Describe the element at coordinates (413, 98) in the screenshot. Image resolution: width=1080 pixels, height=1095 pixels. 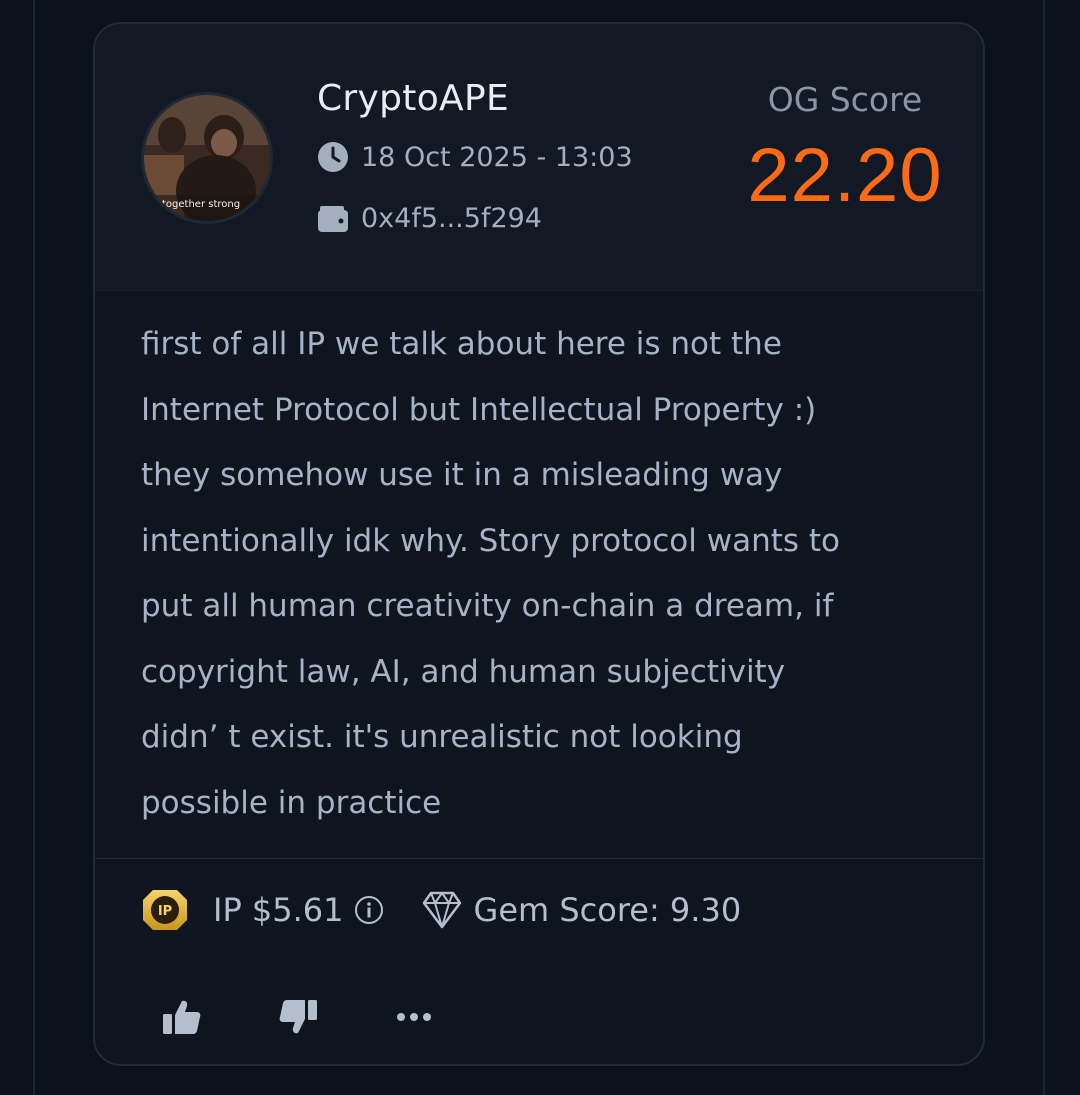
I see `username: CryptoAPE` at that location.